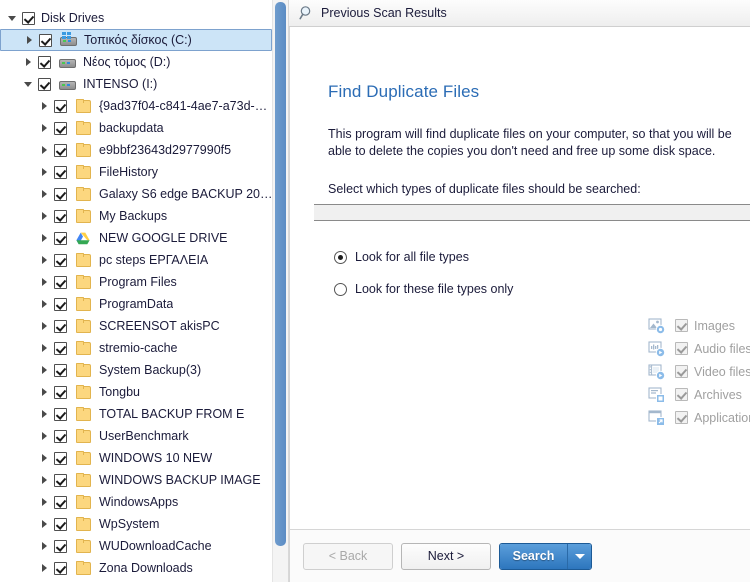  Describe the element at coordinates (657, 395) in the screenshot. I see `archive-file-icon` at that location.